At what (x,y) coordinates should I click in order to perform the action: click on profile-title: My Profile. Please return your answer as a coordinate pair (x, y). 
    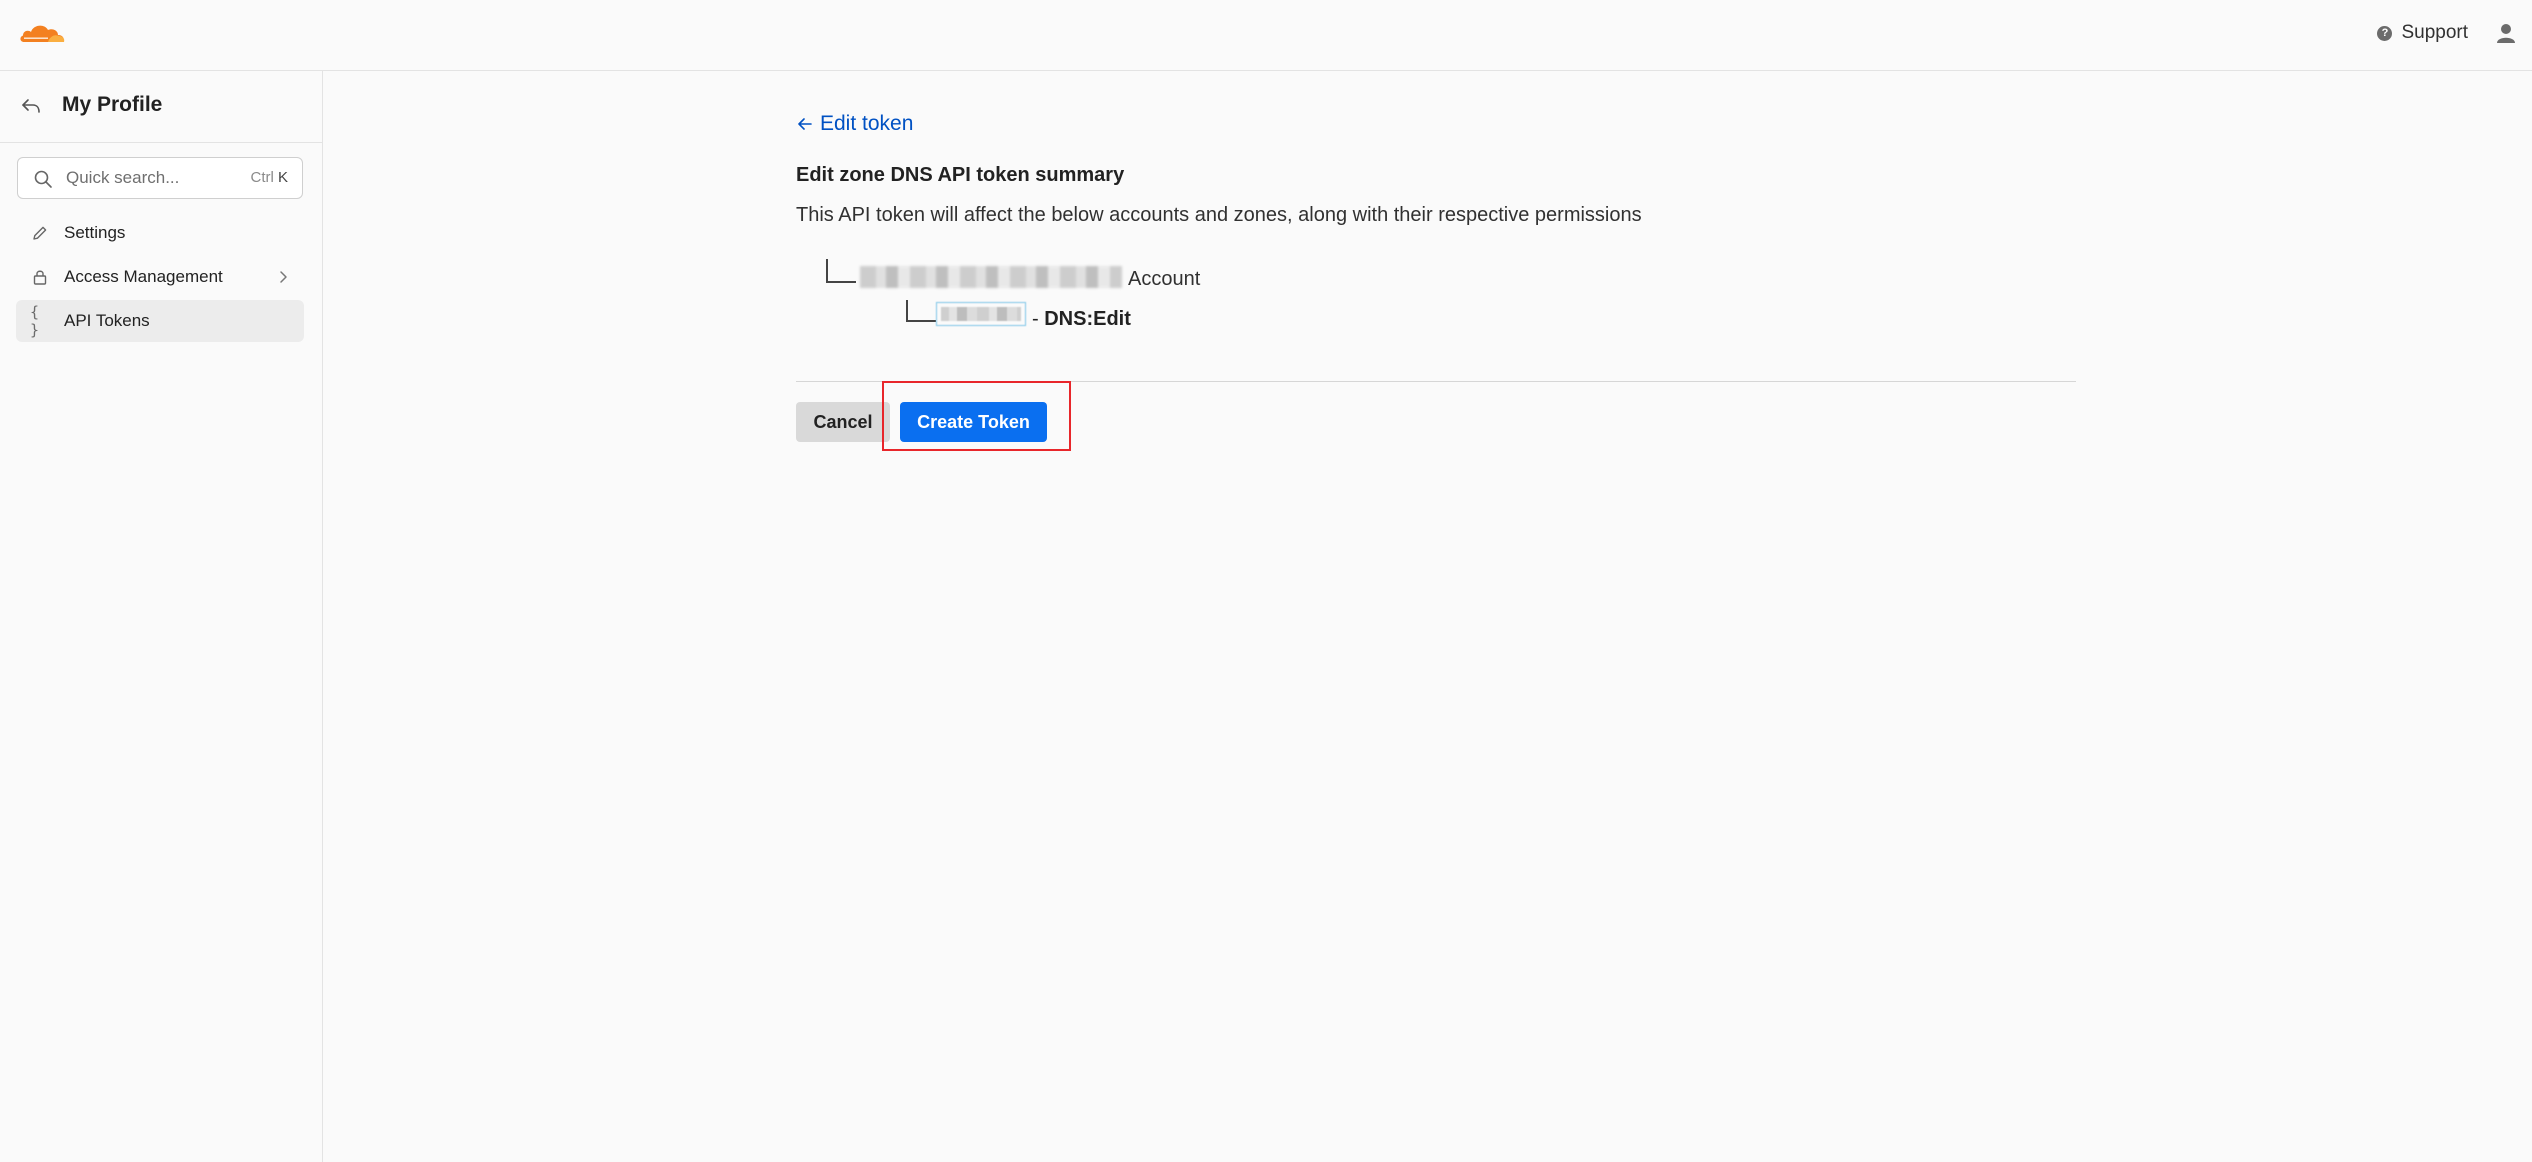
    Looking at the image, I should click on (112, 104).